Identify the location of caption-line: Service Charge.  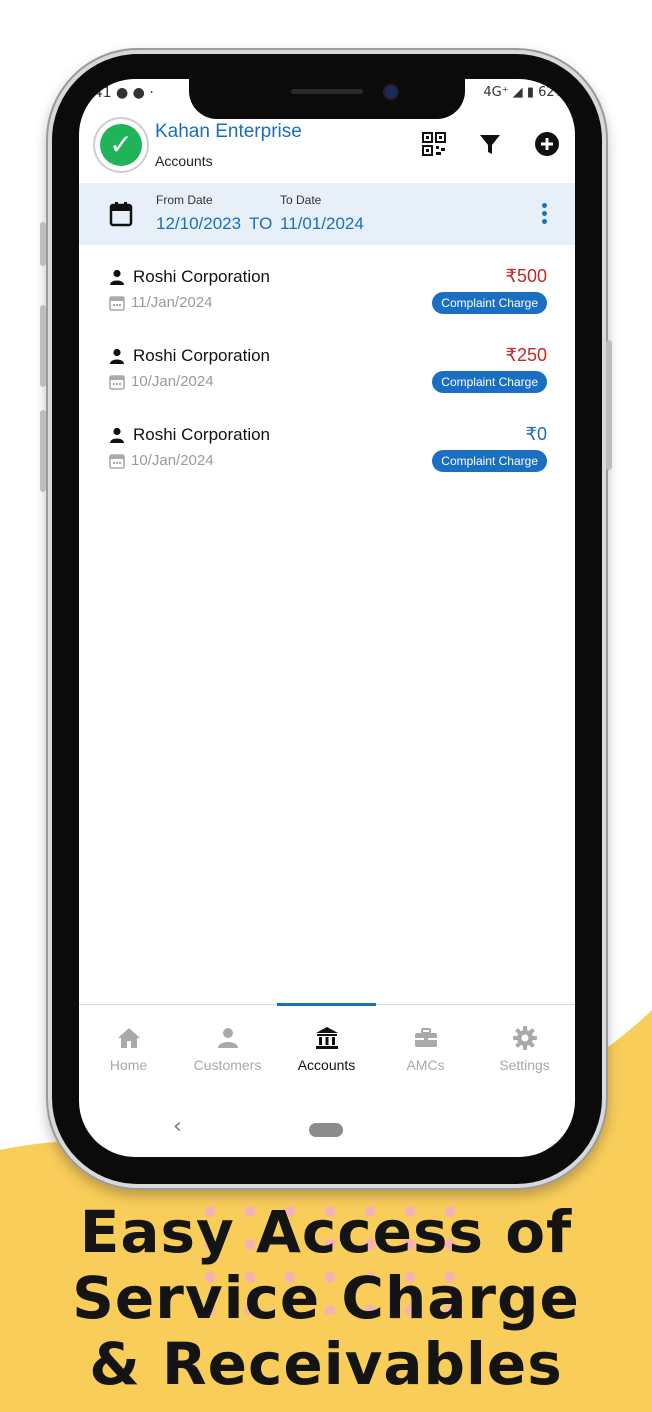
(326, 1298).